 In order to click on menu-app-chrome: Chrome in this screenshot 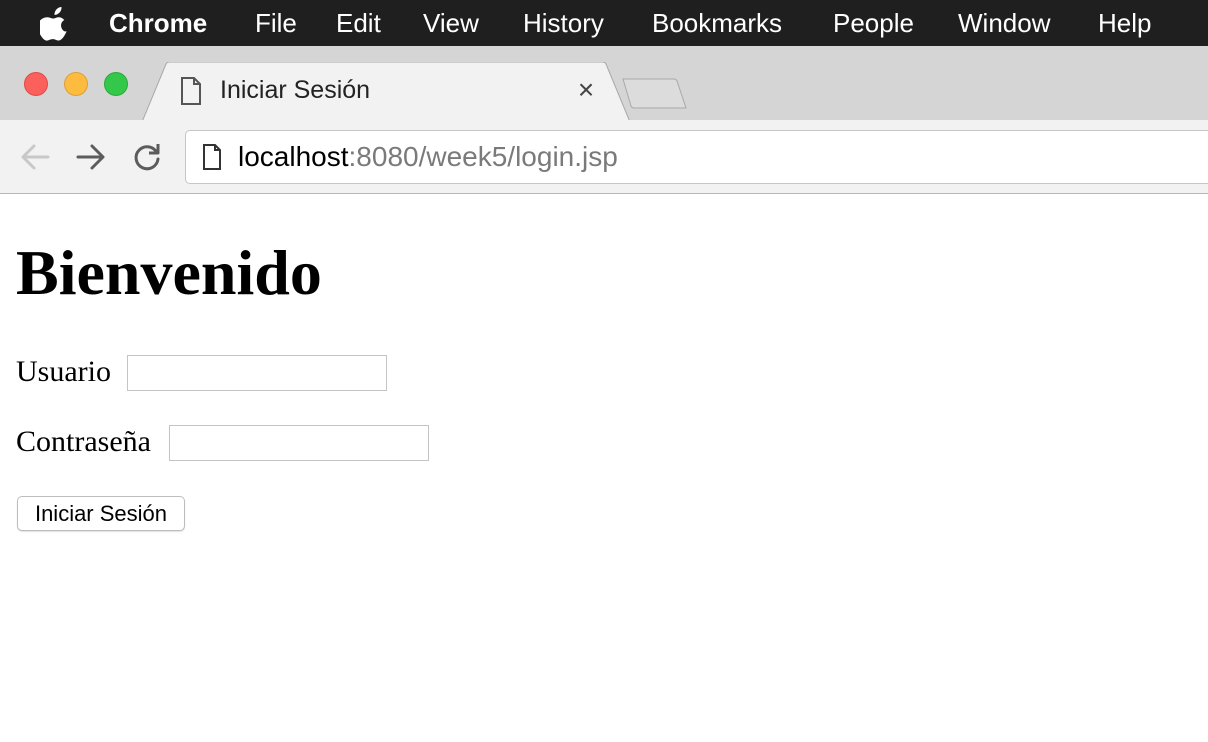, I will do `click(158, 23)`.